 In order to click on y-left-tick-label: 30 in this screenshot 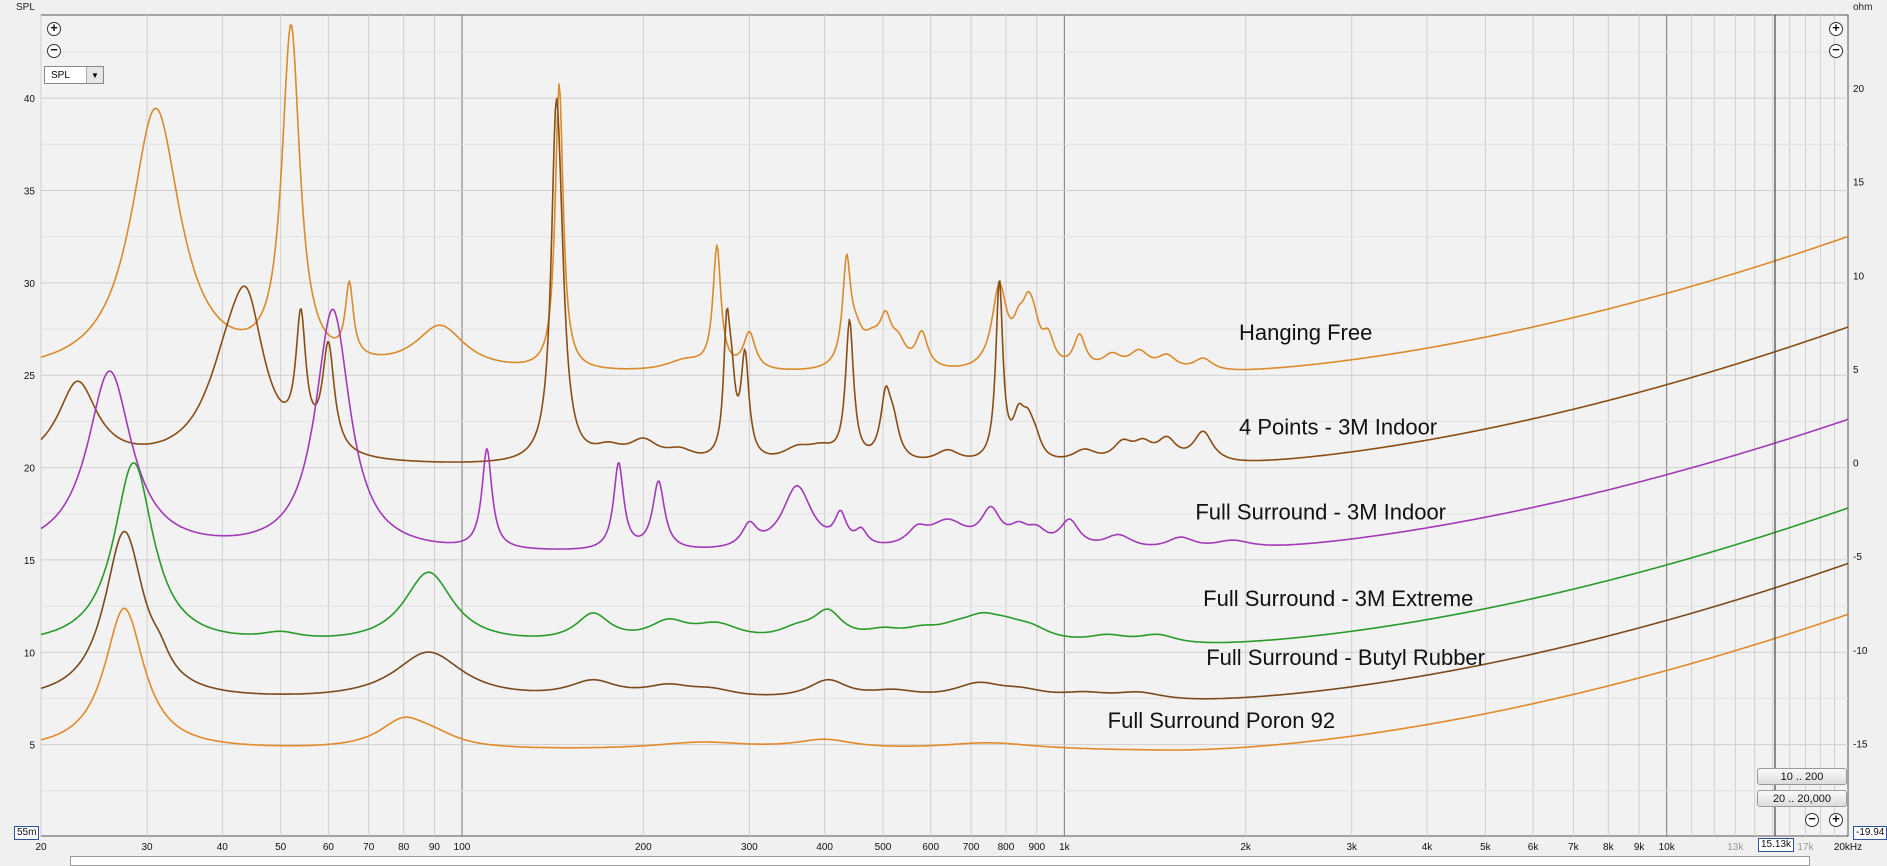, I will do `click(30, 284)`.